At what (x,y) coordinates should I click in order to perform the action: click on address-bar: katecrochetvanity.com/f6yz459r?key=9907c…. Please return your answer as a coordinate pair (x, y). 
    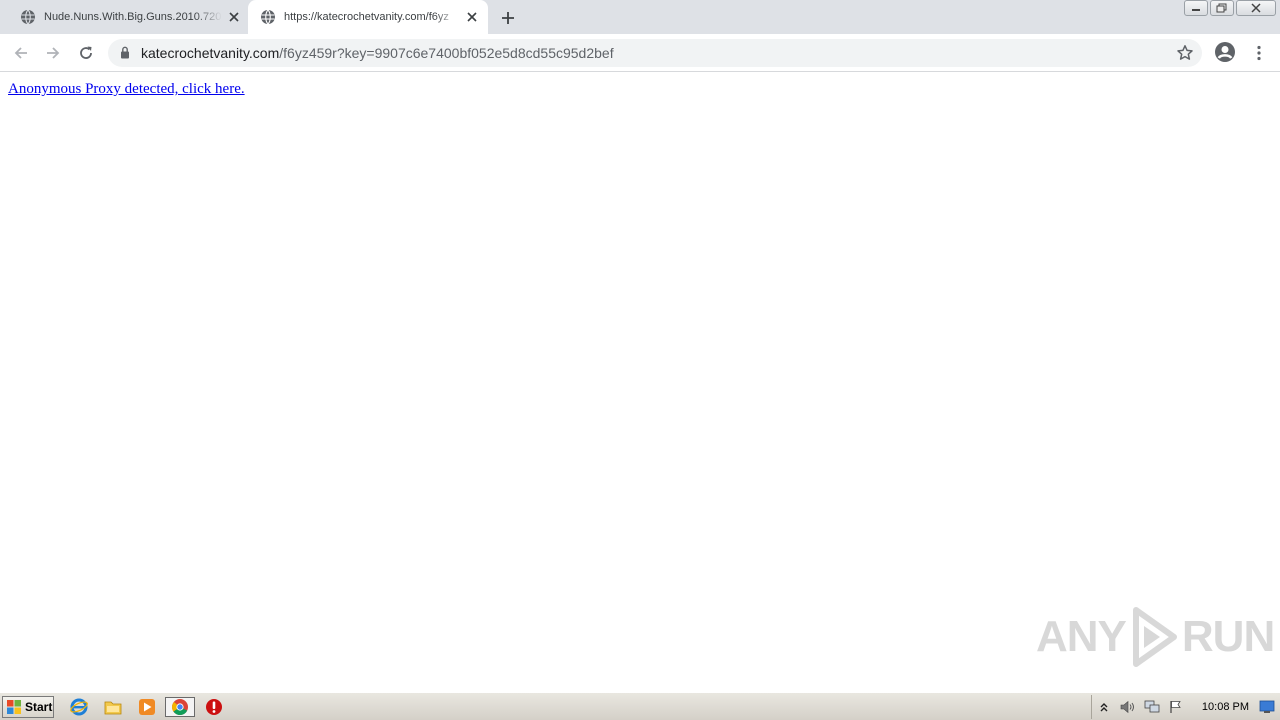
    Looking at the image, I should click on (655, 53).